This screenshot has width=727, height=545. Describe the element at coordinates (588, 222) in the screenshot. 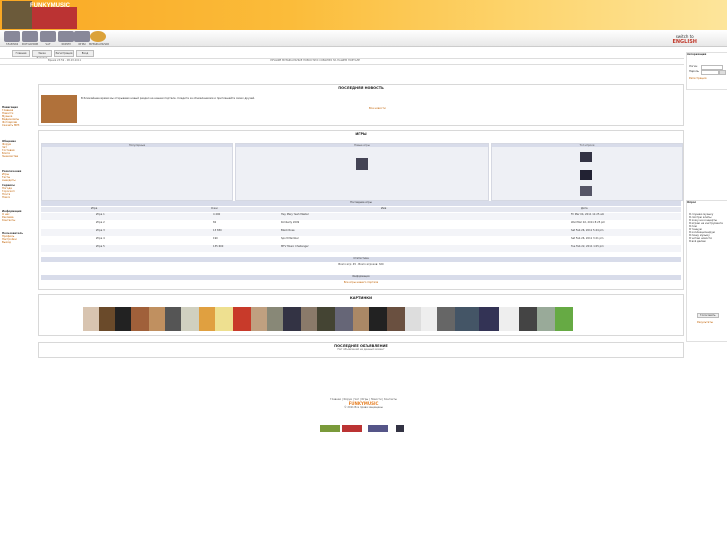

I see `cell-date: Wed Mar 02, 2011 8:25 pm` at that location.